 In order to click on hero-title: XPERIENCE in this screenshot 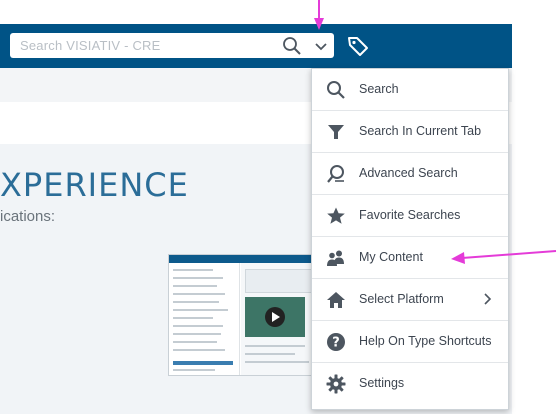, I will do `click(94, 185)`.